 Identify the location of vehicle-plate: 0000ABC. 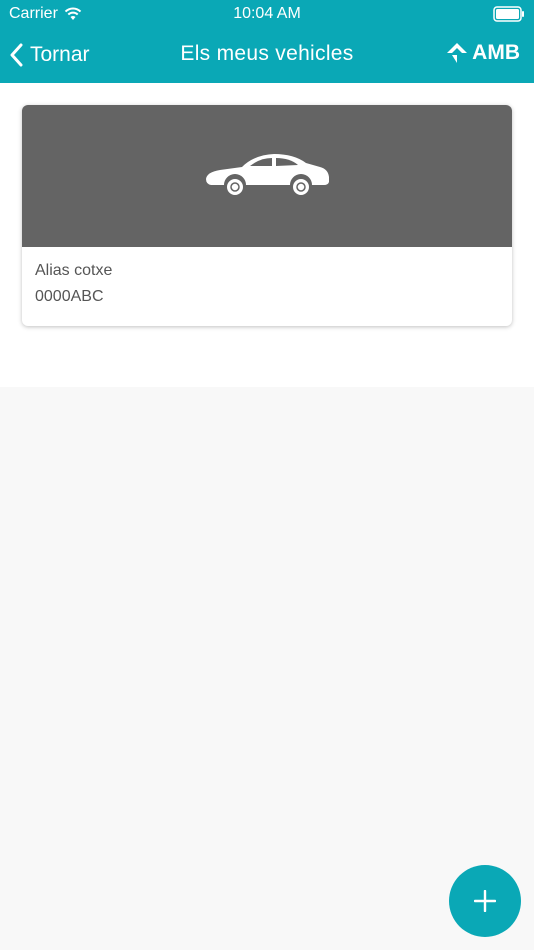
(69, 296).